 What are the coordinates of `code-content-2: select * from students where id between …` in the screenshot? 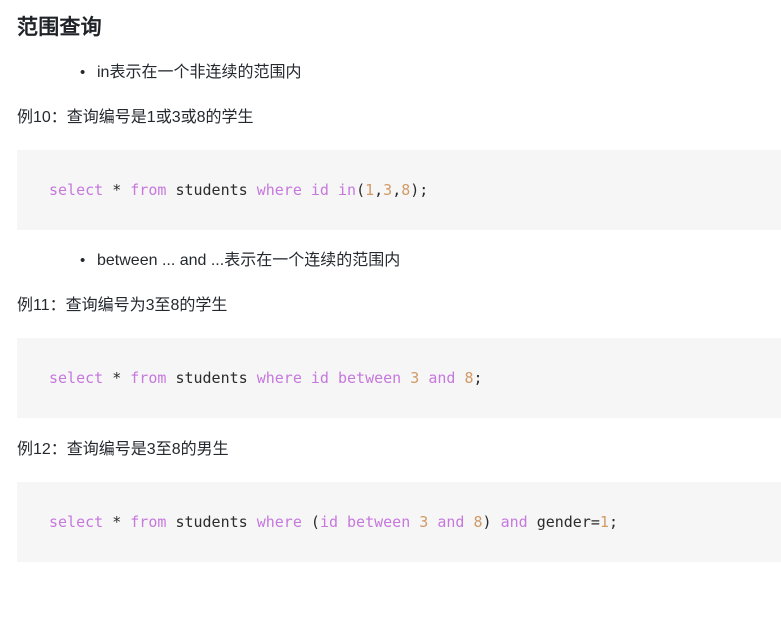 It's located at (415, 378).